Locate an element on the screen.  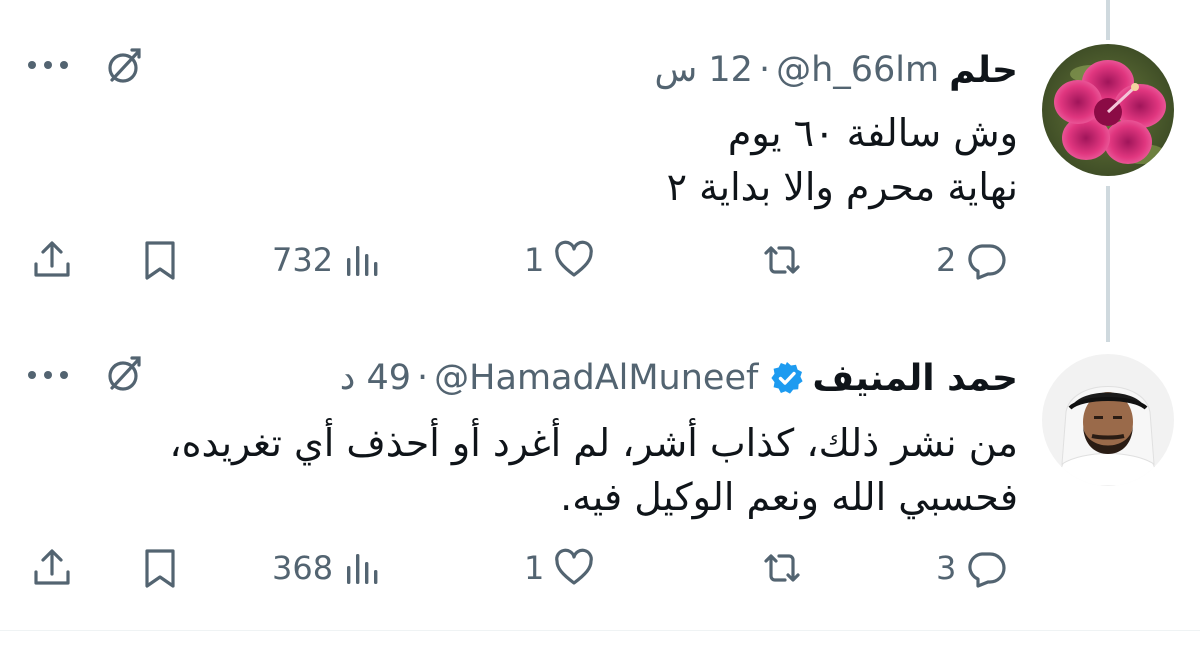
views-button: 732 is located at coordinates (328, 260).